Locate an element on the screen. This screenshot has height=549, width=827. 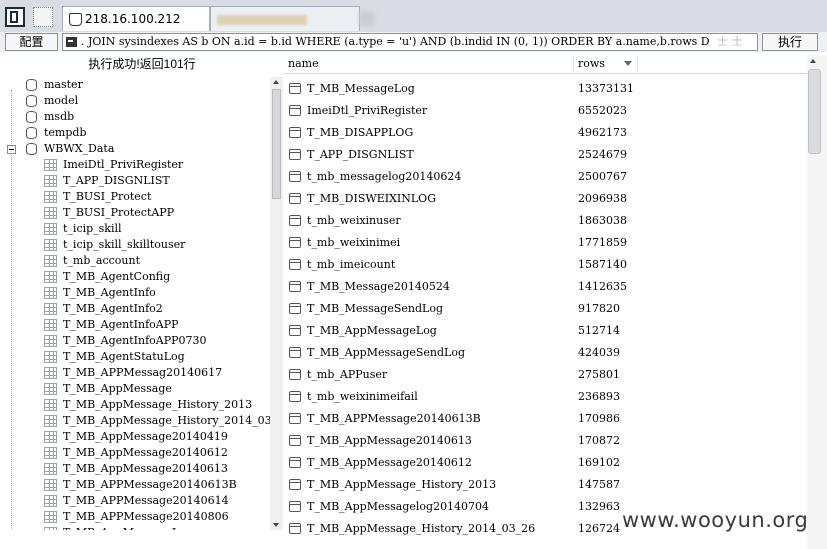
tab-connection-blurred is located at coordinates (285, 18).